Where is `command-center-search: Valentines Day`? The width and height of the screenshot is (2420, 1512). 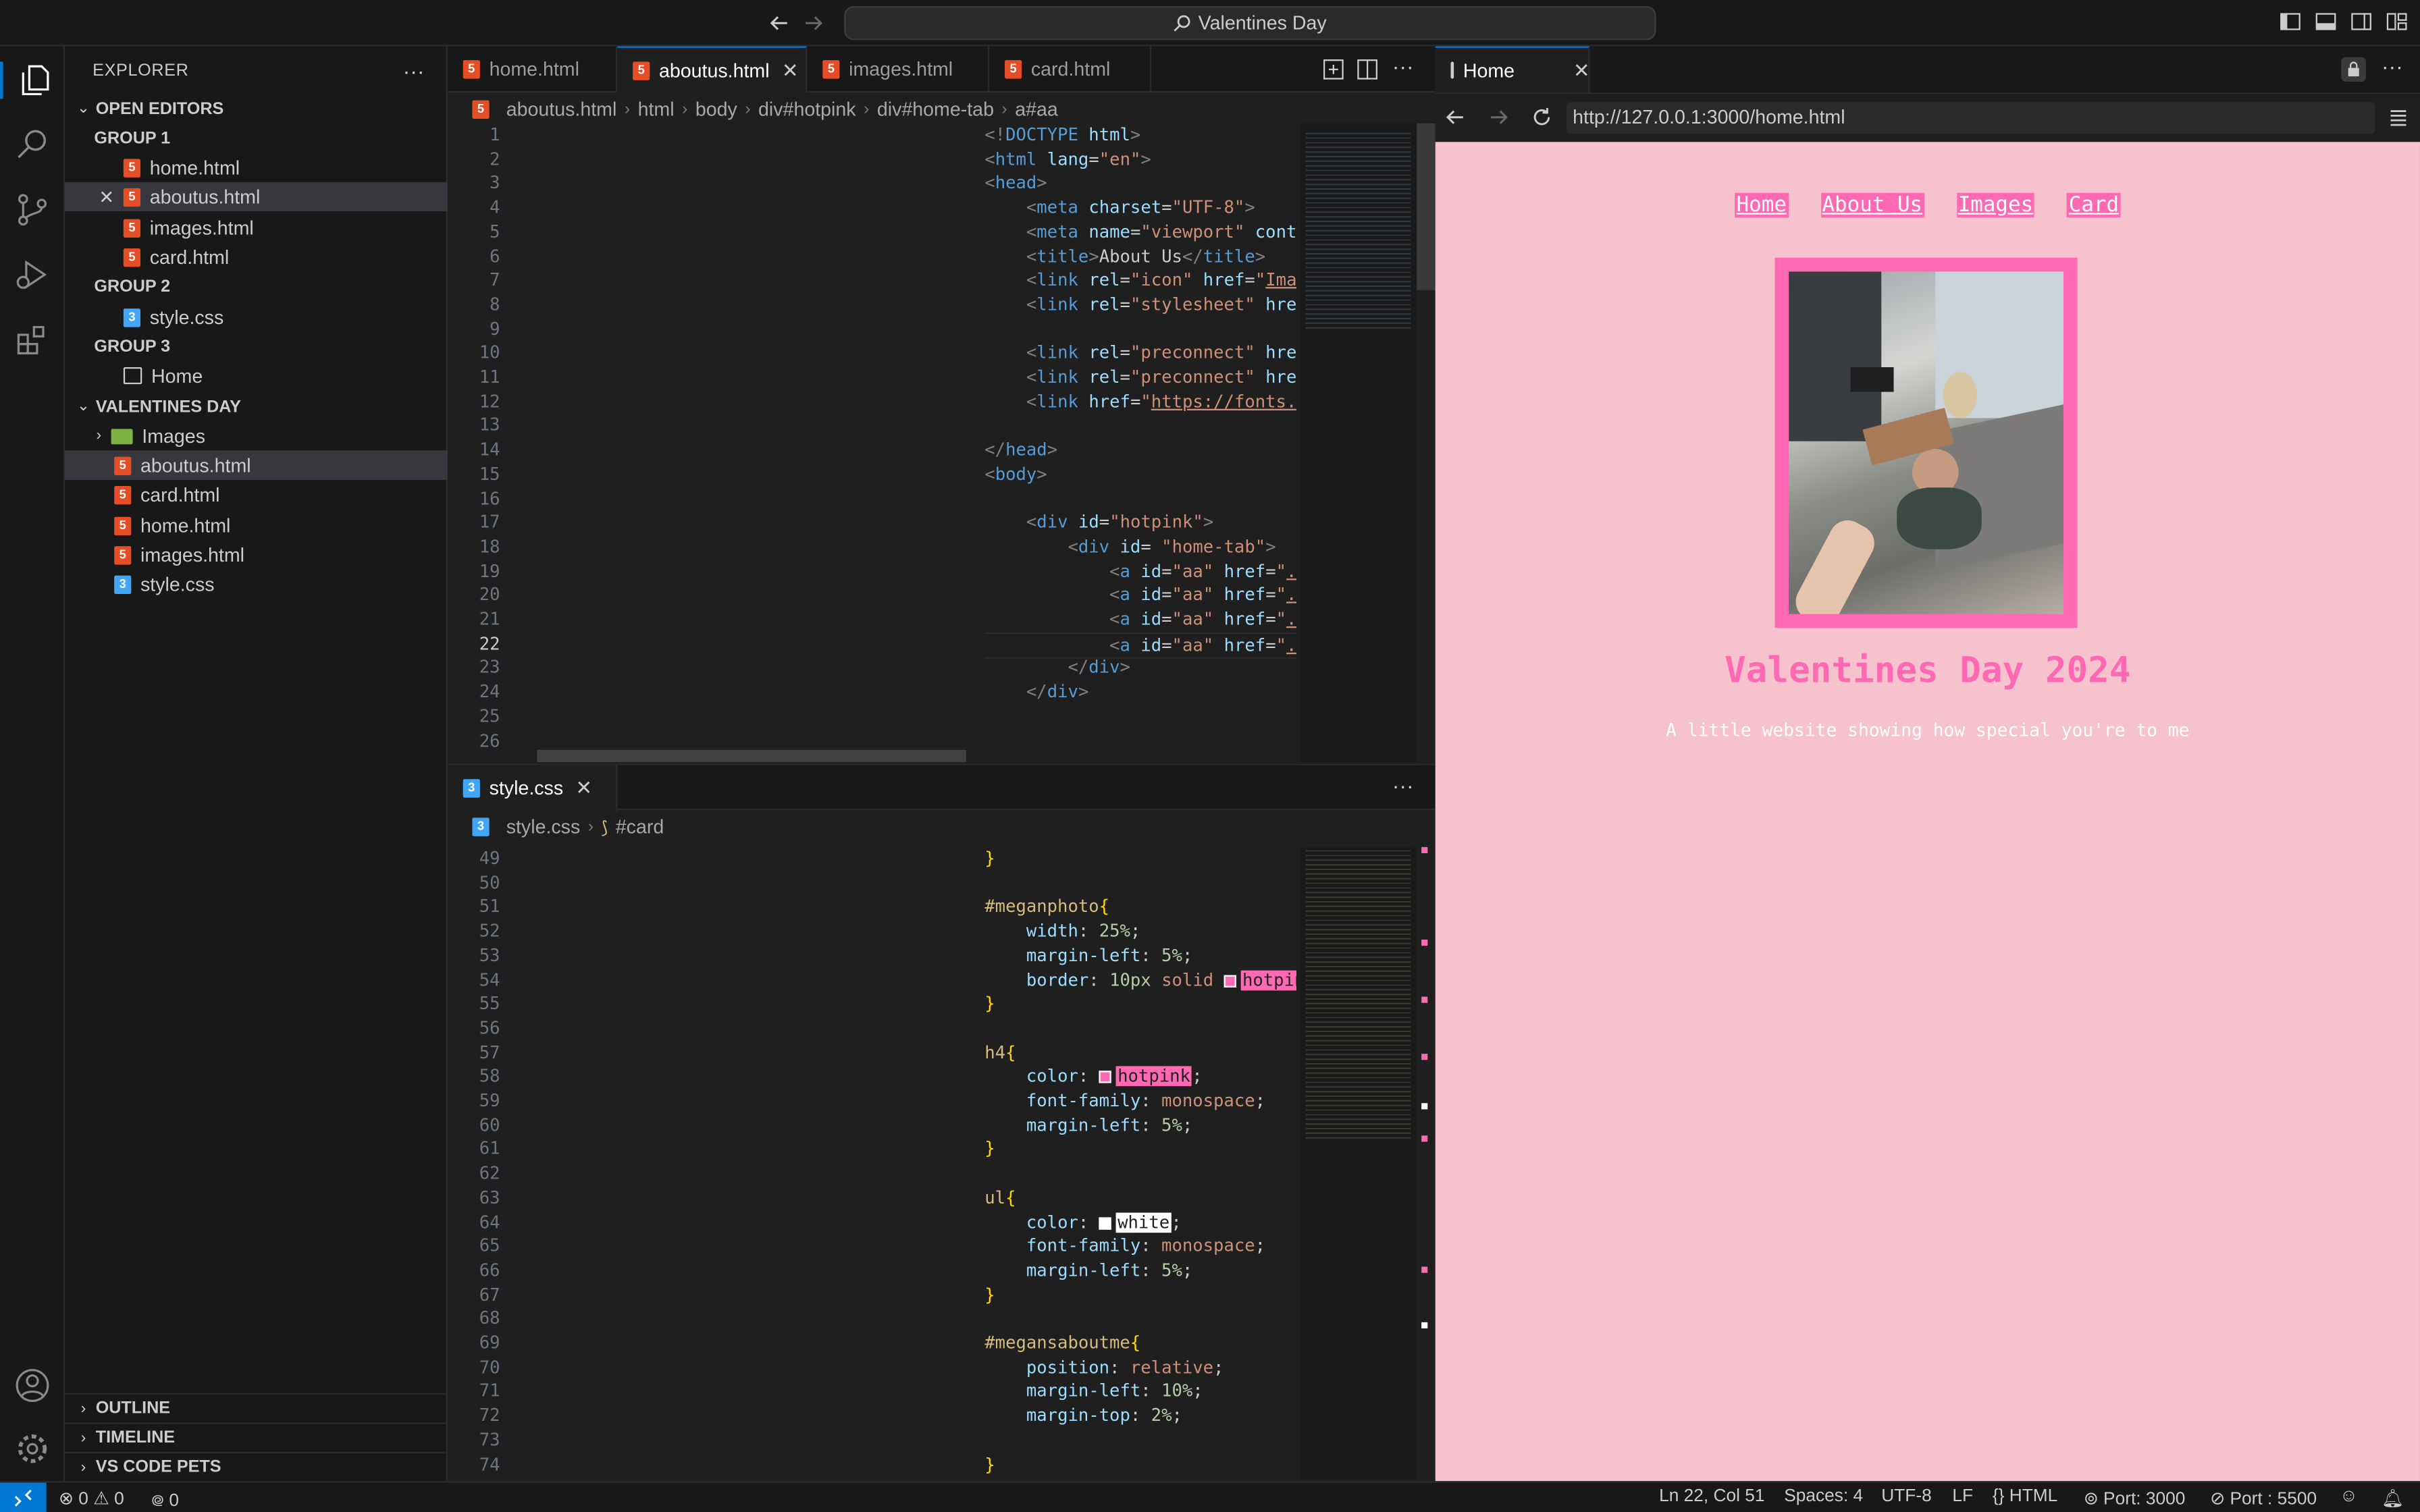
command-center-search: Valentines Day is located at coordinates (1250, 23).